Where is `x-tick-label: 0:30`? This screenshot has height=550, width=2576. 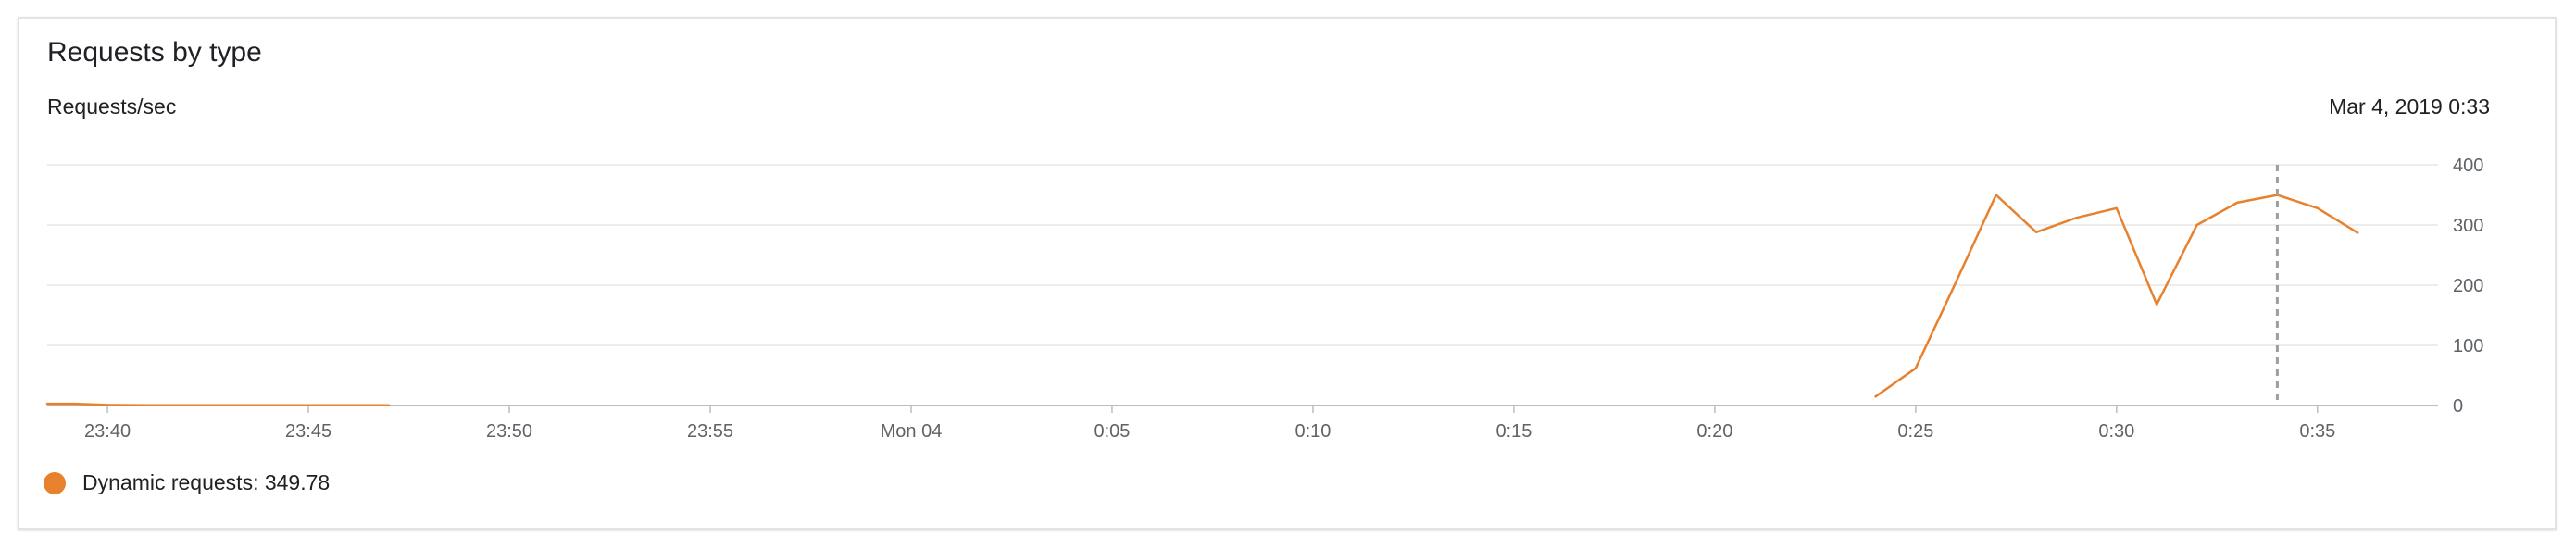
x-tick-label: 0:30 is located at coordinates (2116, 432).